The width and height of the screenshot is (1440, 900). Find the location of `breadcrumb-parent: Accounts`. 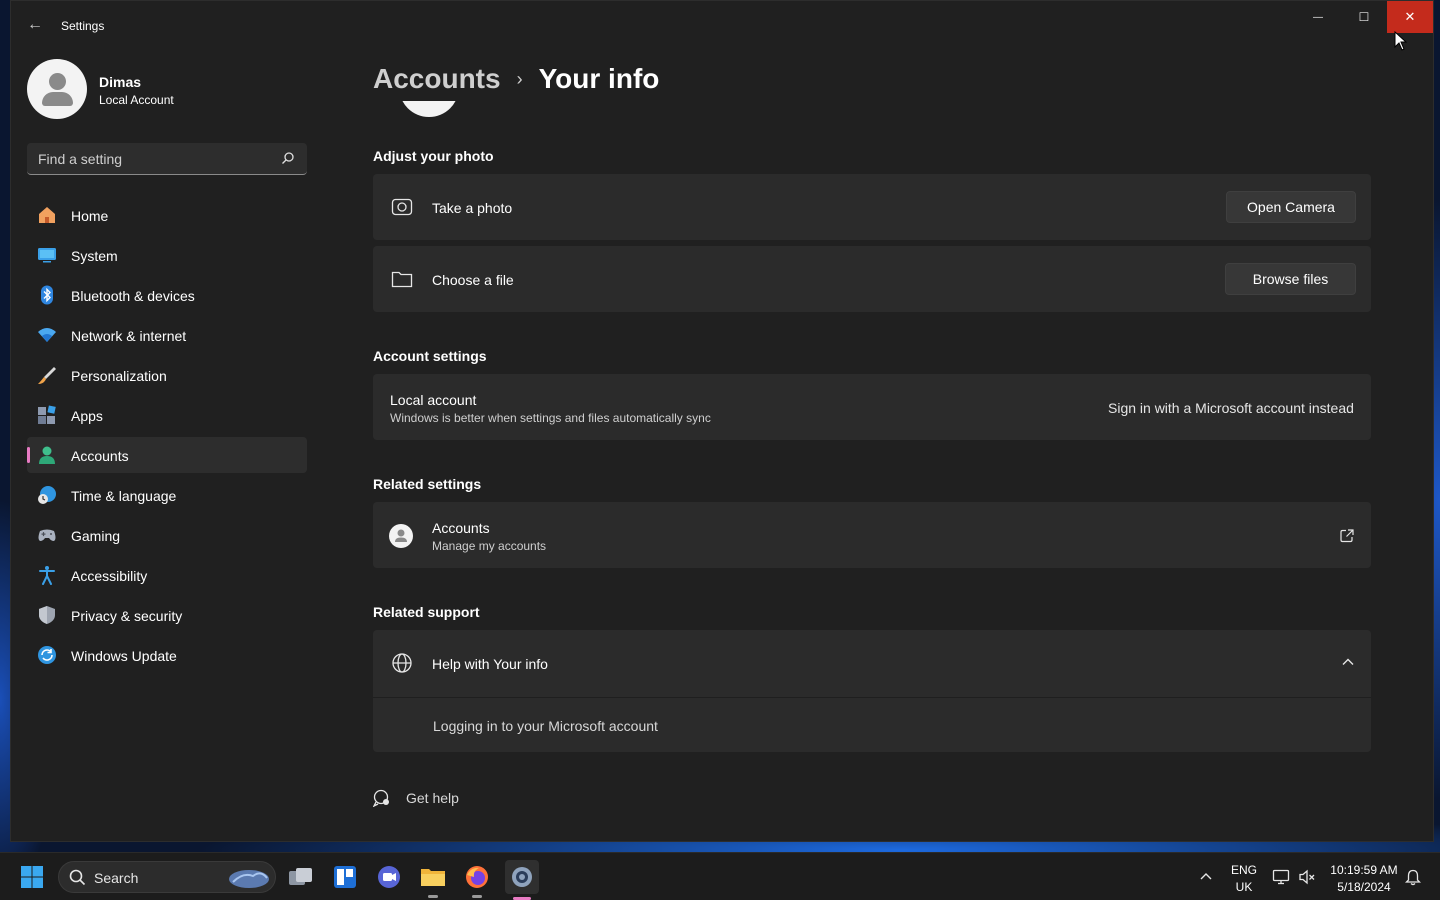

breadcrumb-parent: Accounts is located at coordinates (437, 79).